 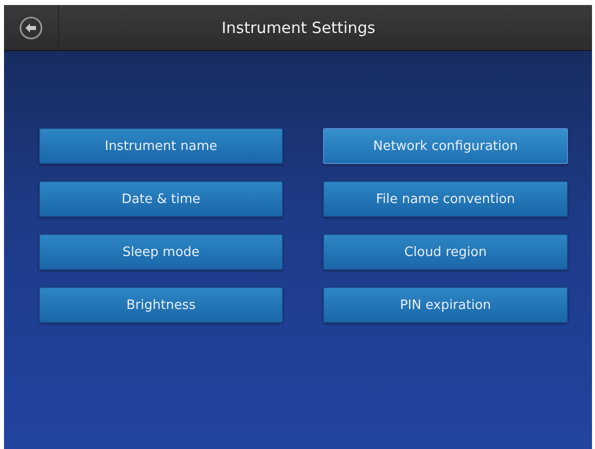 I want to click on settings-button: File name convention, so click(x=445, y=199).